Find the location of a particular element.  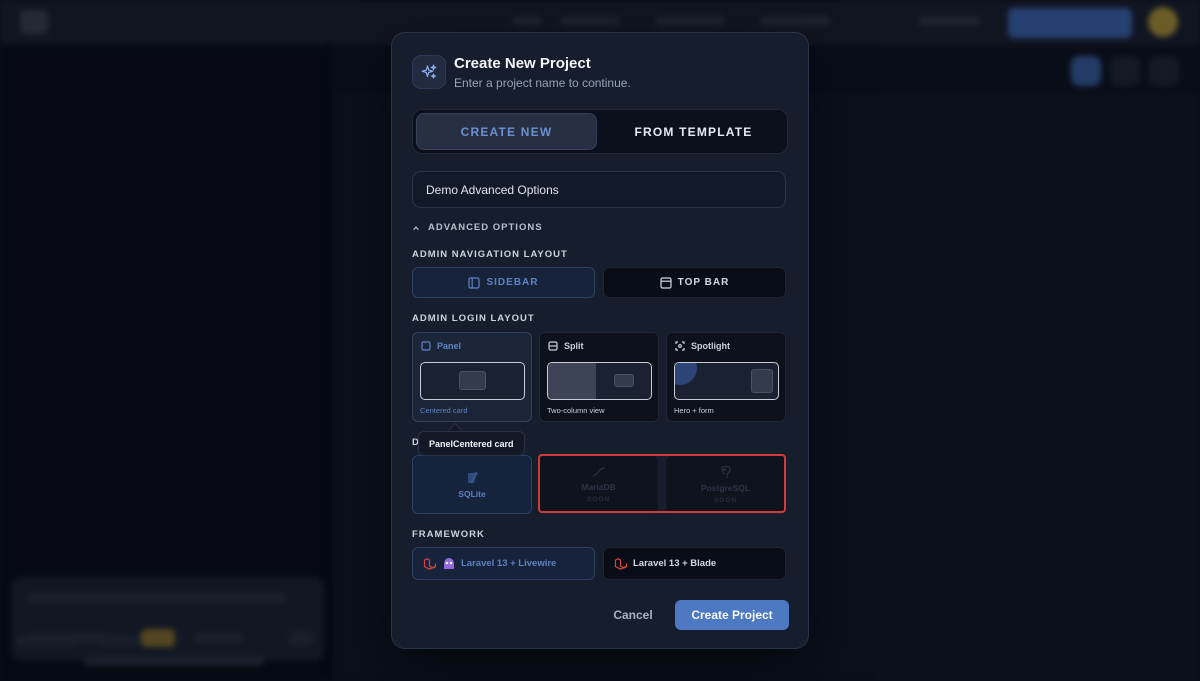

sidebar-layout-icon is located at coordinates (474, 282).